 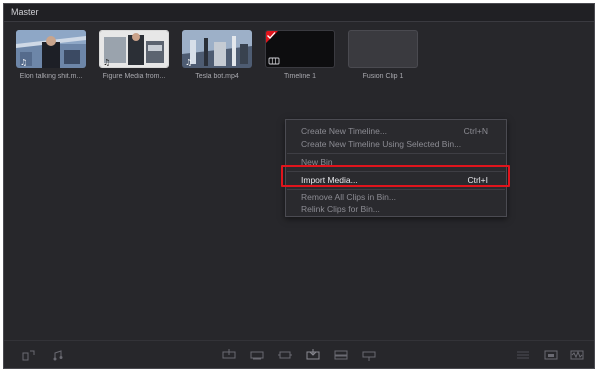 I want to click on import-audio-icon, so click(x=29, y=355).